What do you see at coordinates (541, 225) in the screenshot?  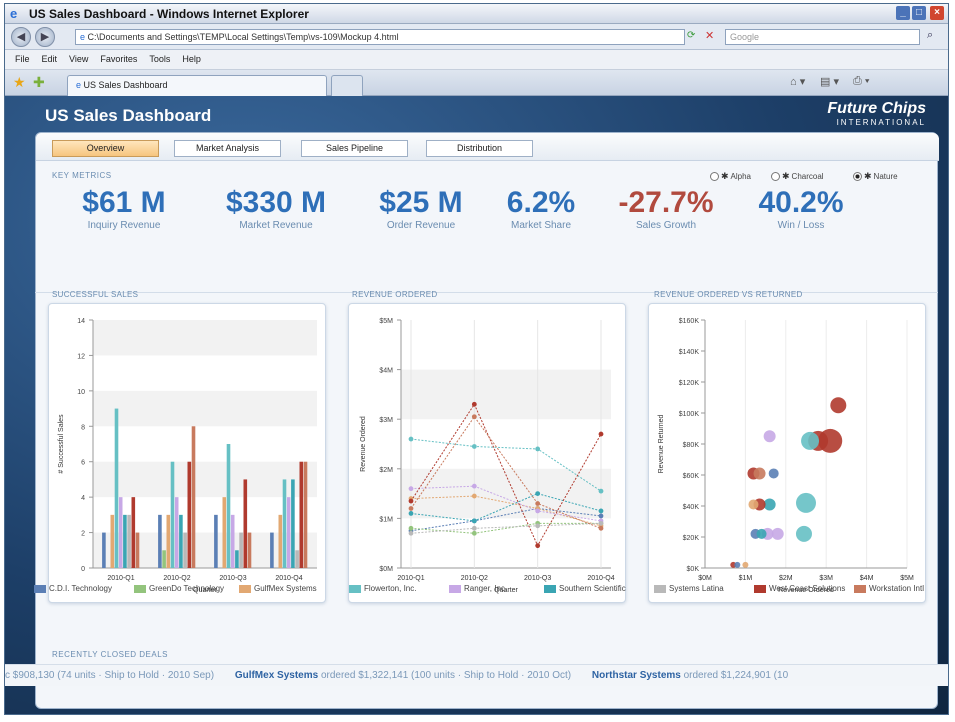 I see `kpi-label: Market Share` at bounding box center [541, 225].